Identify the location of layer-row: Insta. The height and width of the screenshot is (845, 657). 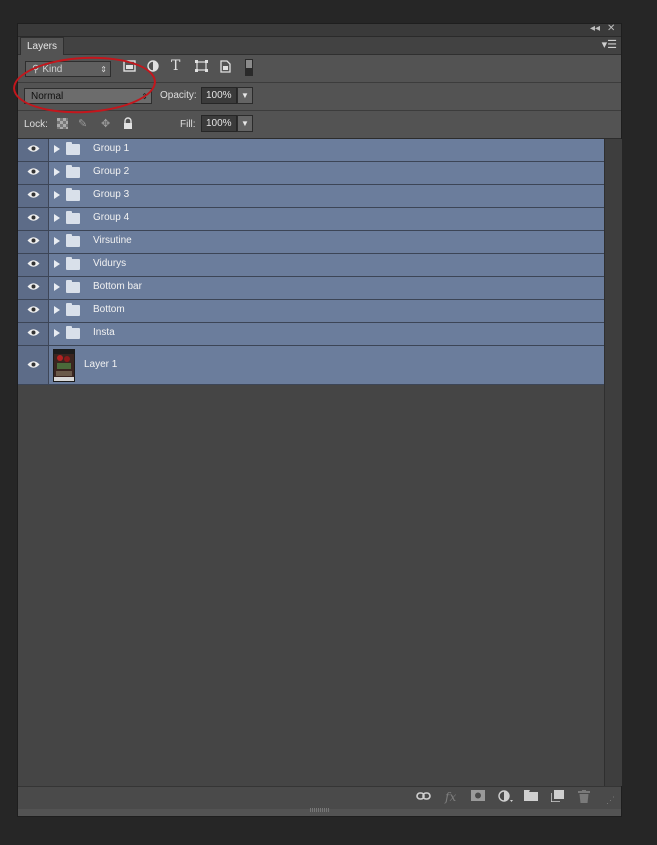
(311, 334).